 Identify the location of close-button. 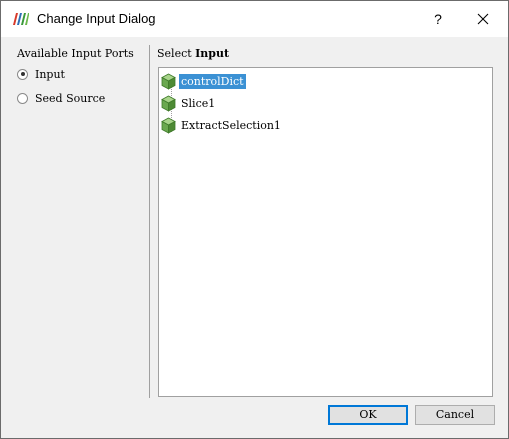
(484, 19).